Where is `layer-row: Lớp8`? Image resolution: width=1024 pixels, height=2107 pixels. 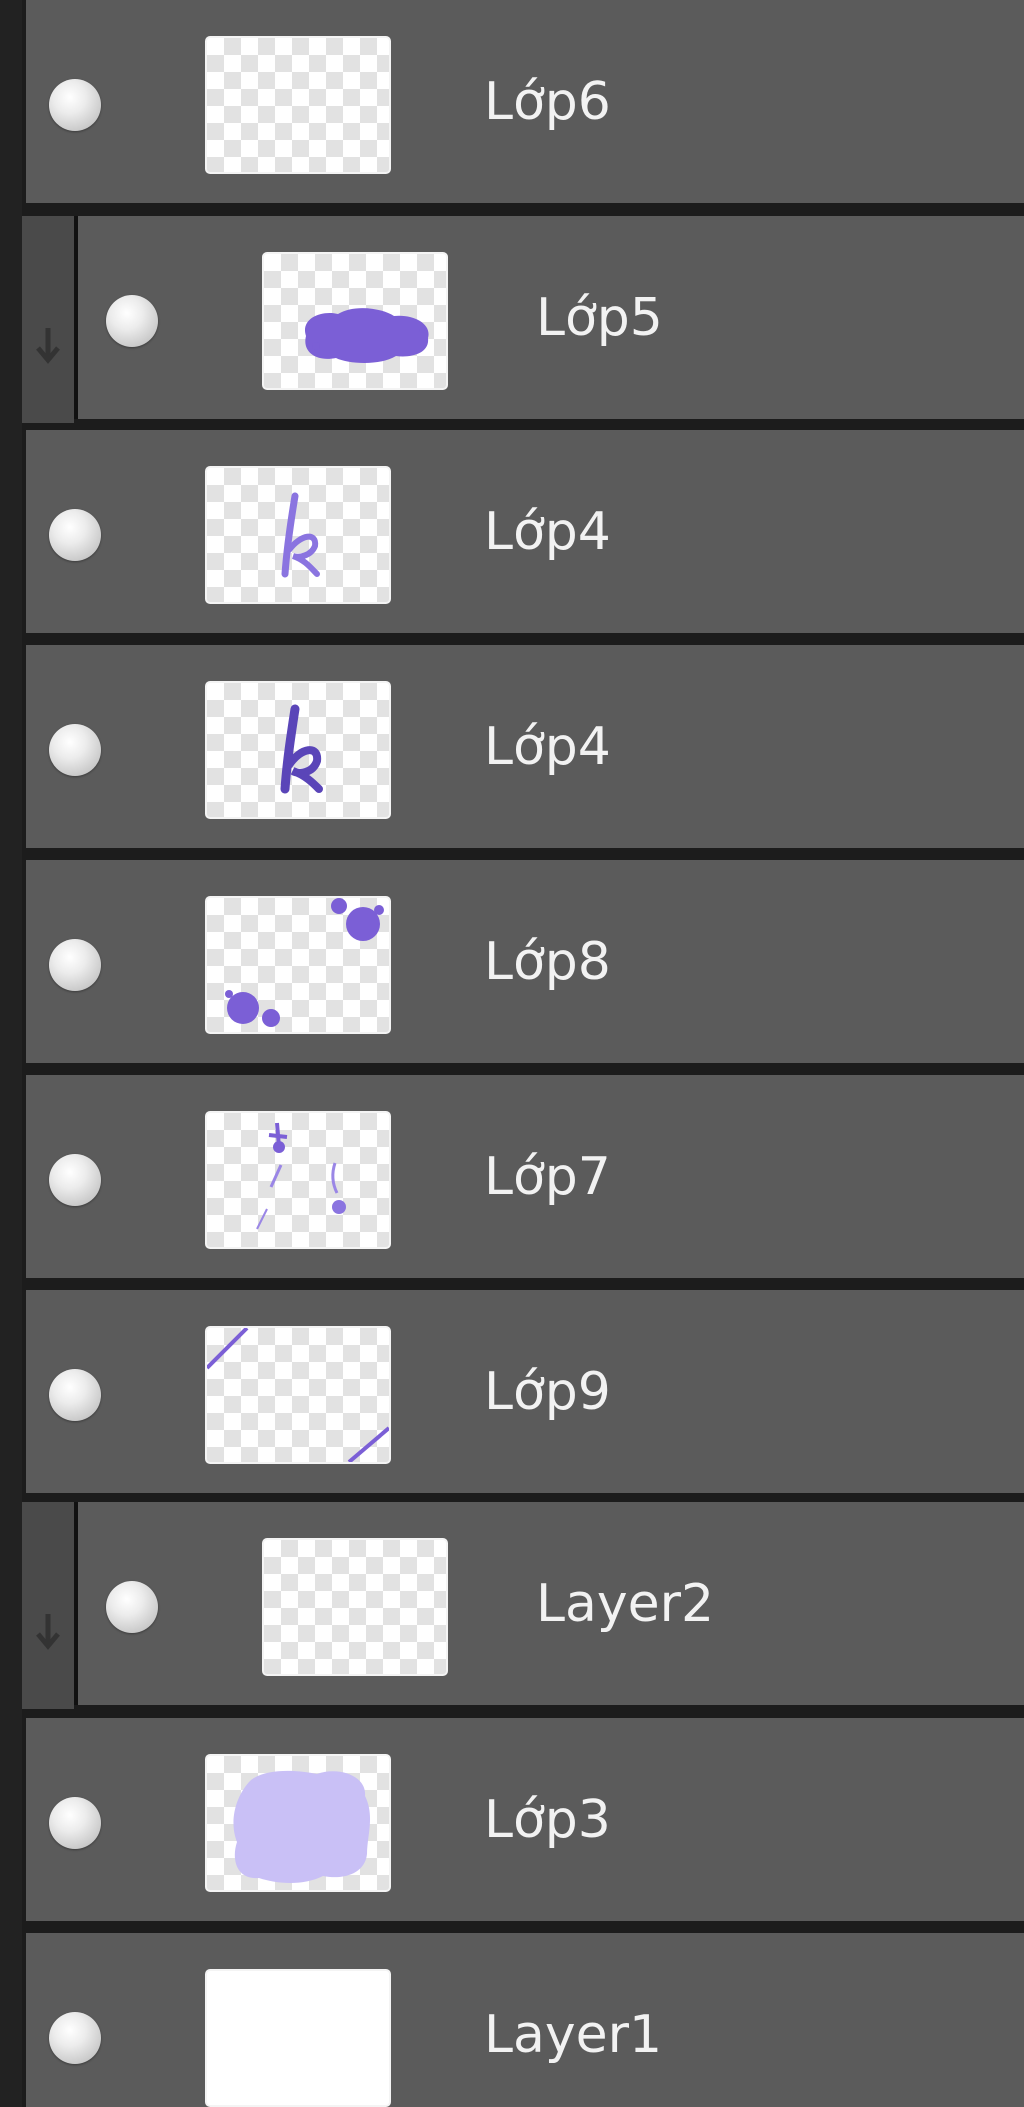
layer-row: Lớp8 is located at coordinates (525, 961).